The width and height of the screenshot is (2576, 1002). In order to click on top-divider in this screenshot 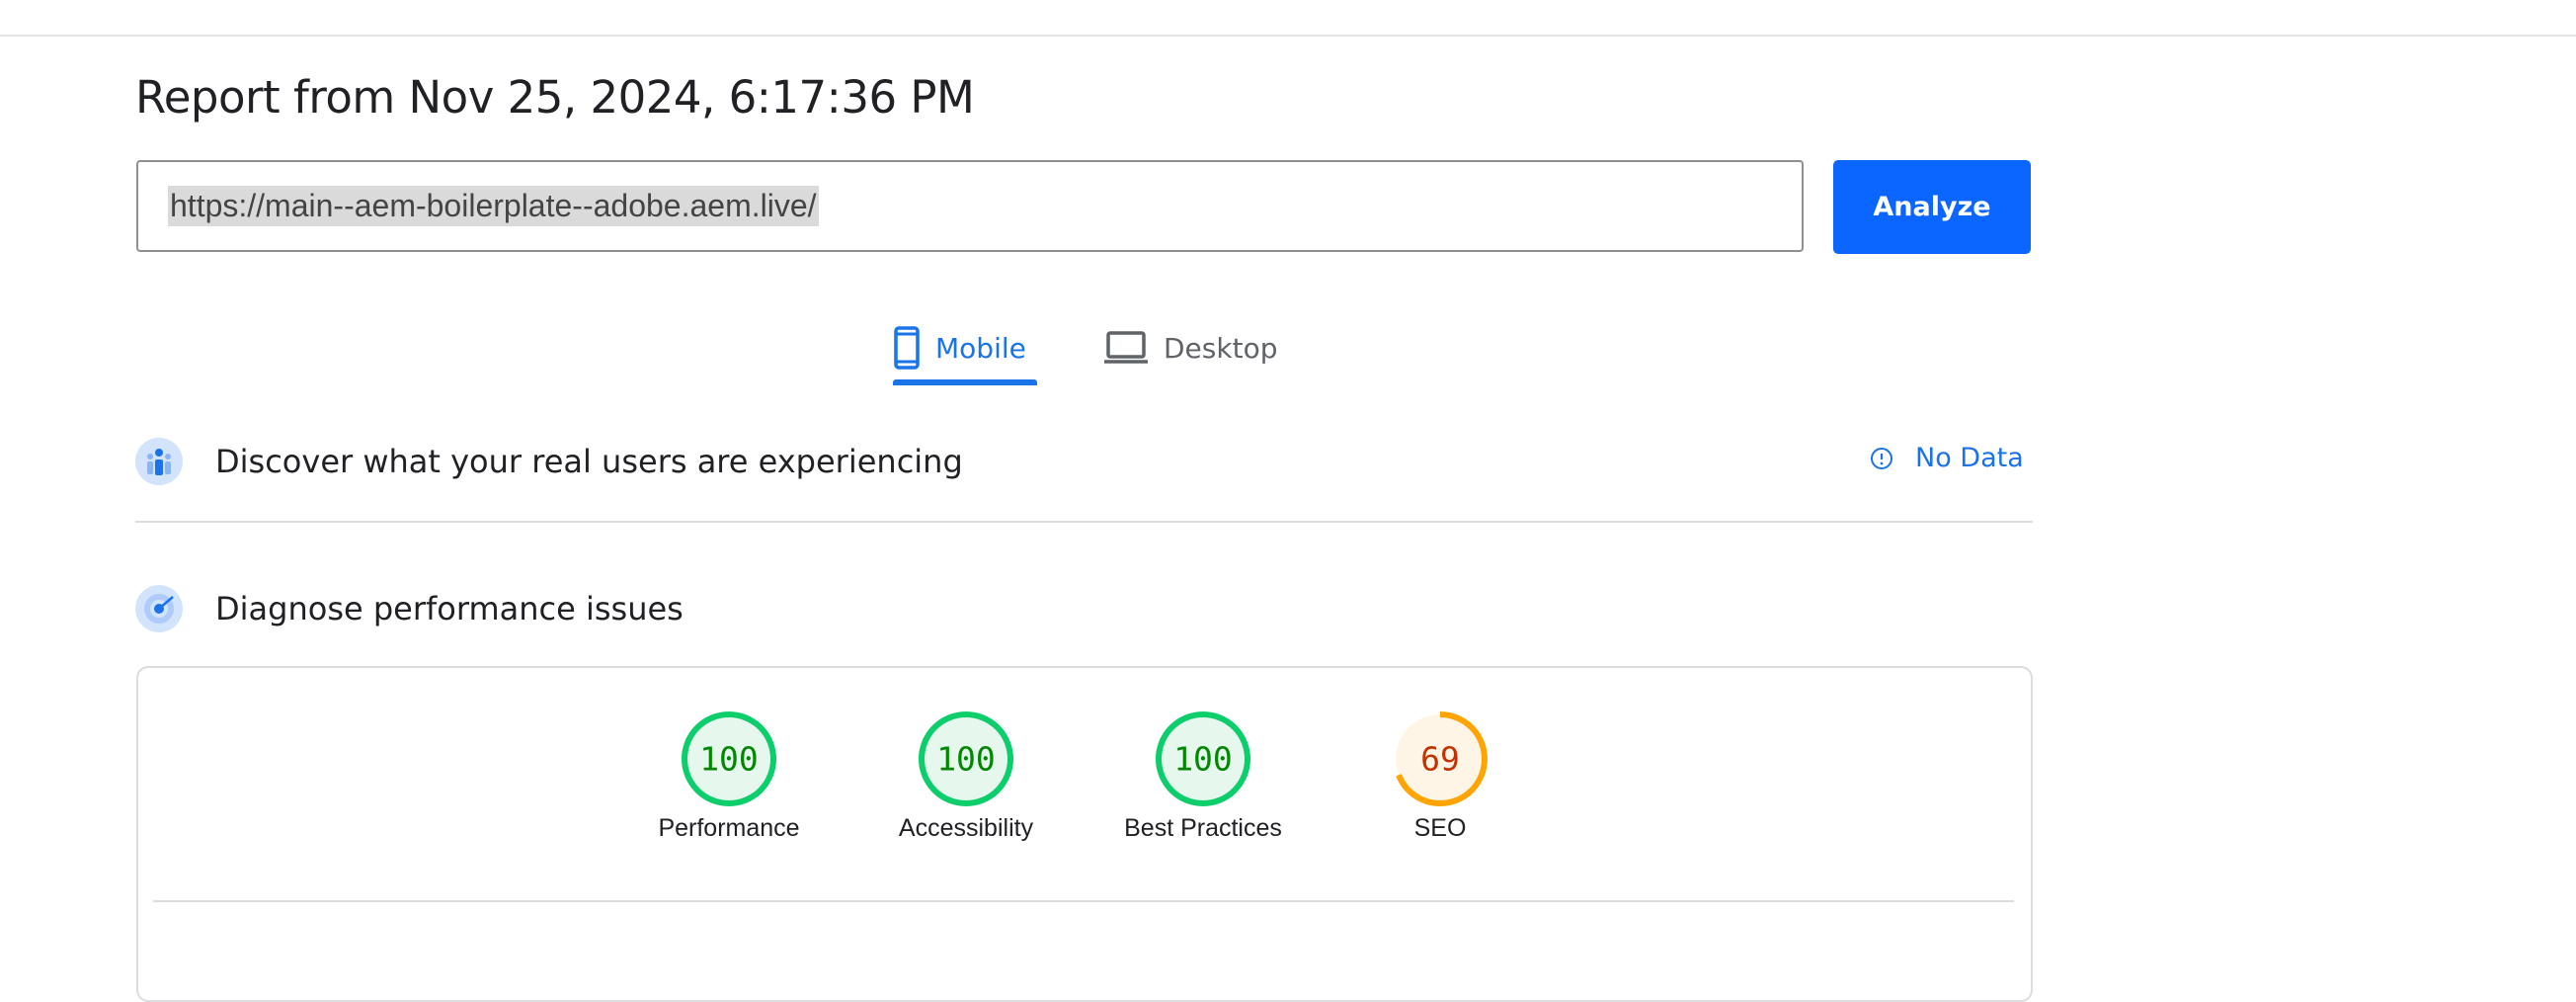, I will do `click(1288, 36)`.